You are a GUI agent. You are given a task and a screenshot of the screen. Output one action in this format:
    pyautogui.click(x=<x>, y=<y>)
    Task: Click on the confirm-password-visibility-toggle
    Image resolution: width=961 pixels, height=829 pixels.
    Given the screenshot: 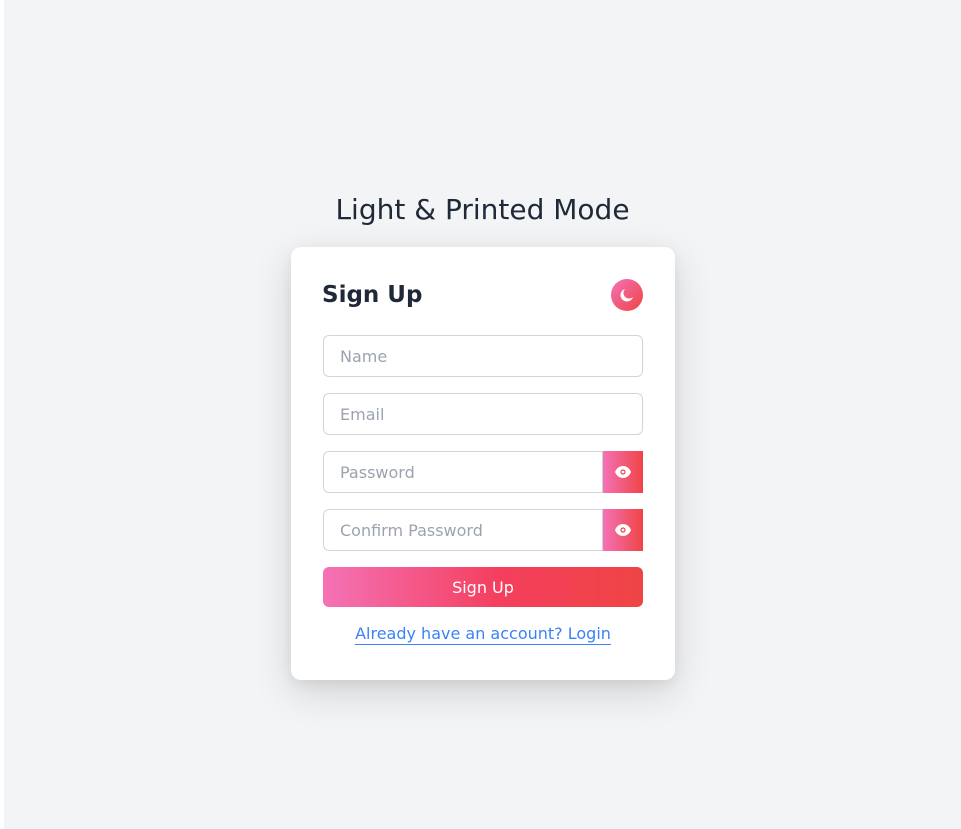 What is the action you would take?
    pyautogui.click(x=623, y=530)
    